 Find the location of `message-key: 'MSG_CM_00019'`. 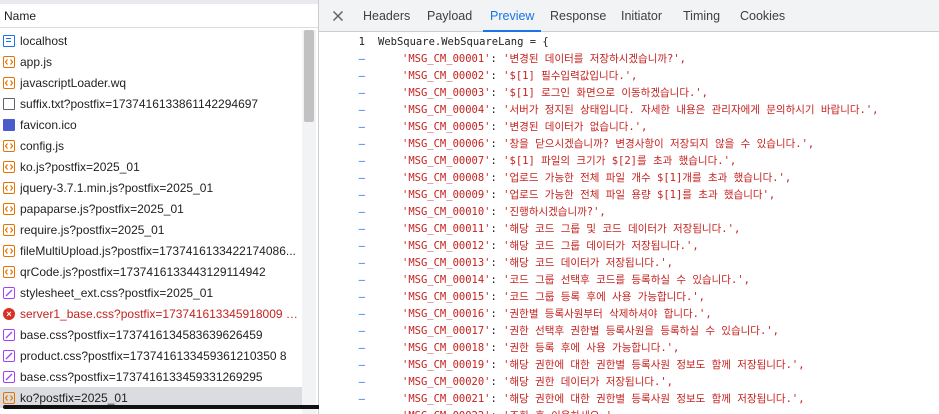

message-key: 'MSG_CM_00019' is located at coordinates (446, 365).